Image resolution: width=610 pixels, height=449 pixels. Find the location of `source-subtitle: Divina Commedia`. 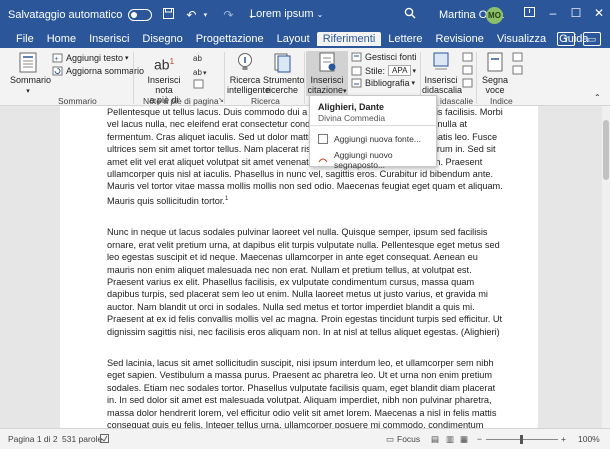

source-subtitle: Divina Commedia is located at coordinates (351, 118).